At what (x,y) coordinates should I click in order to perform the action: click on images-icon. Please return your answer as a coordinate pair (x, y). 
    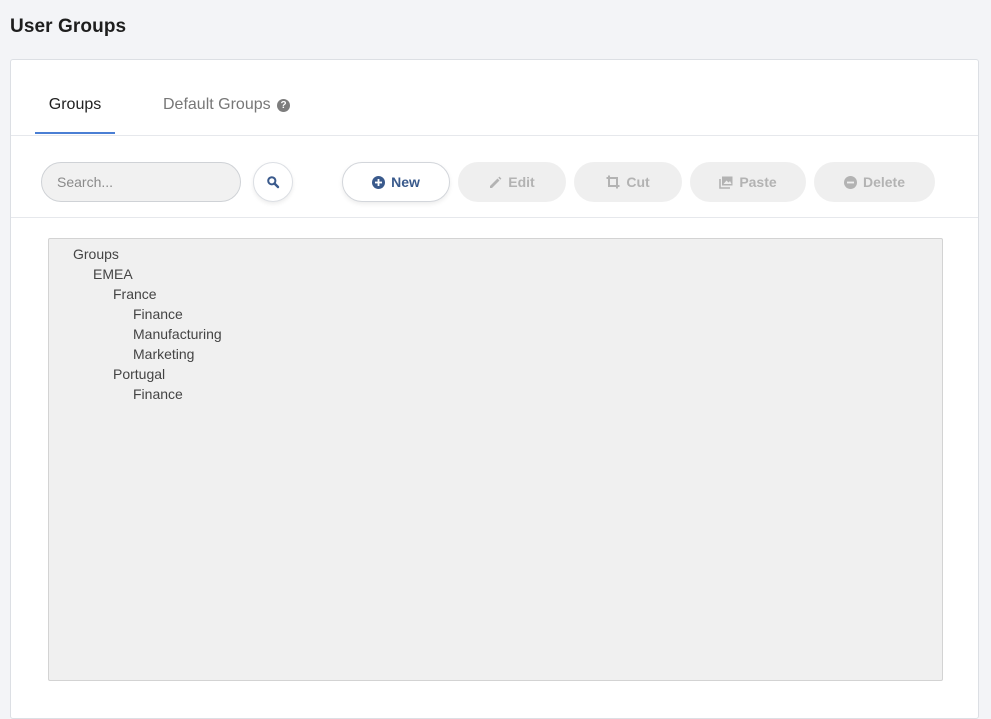
    Looking at the image, I should click on (726, 182).